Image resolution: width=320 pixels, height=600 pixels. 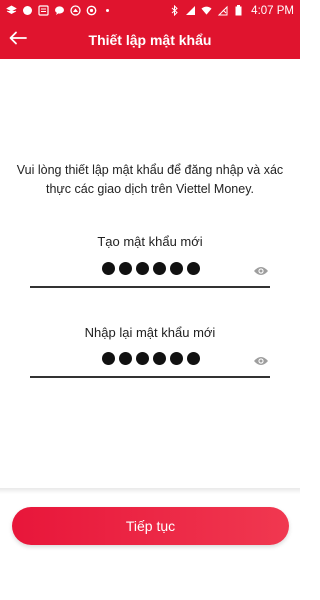 I want to click on status-time: 4:07 PM, so click(x=272, y=10).